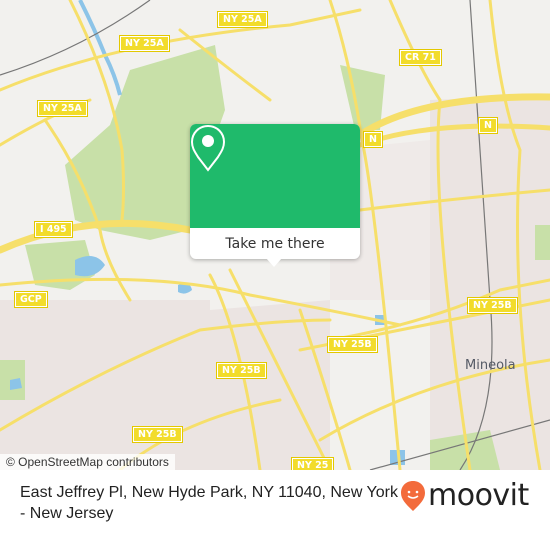 The width and height of the screenshot is (550, 550). What do you see at coordinates (413, 495) in the screenshot?
I see `moovit-pin-icon` at bounding box center [413, 495].